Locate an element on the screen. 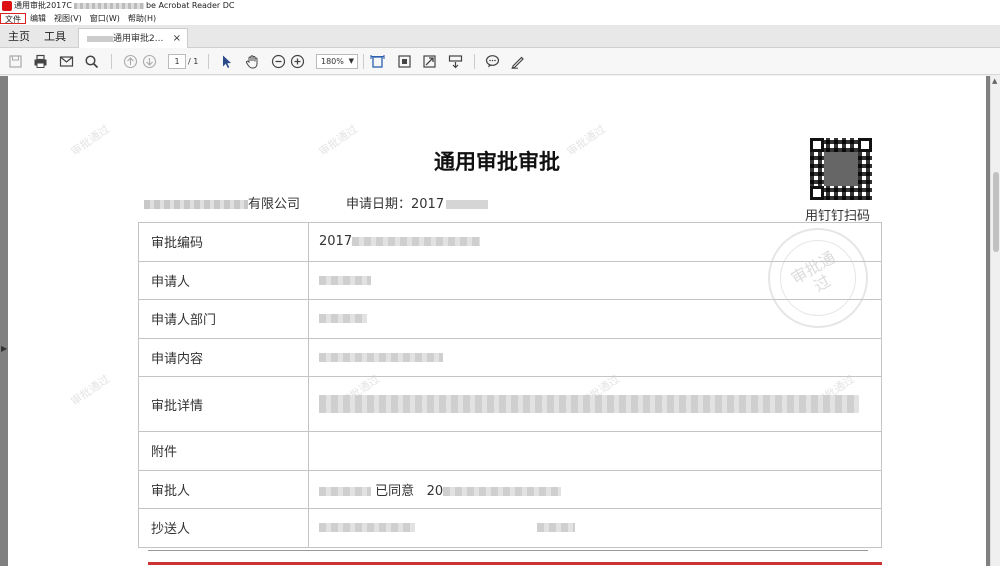  redacted-title is located at coordinates (108, 5).